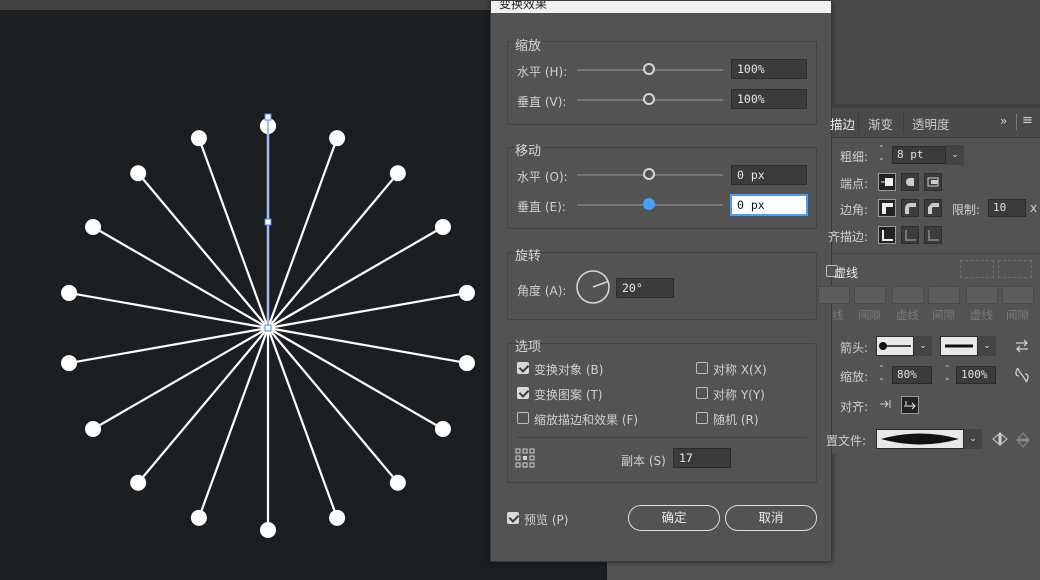 Image resolution: width=1040 pixels, height=580 pixels. What do you see at coordinates (854, 407) in the screenshot?
I see `arrow-align-label: 对齐:` at bounding box center [854, 407].